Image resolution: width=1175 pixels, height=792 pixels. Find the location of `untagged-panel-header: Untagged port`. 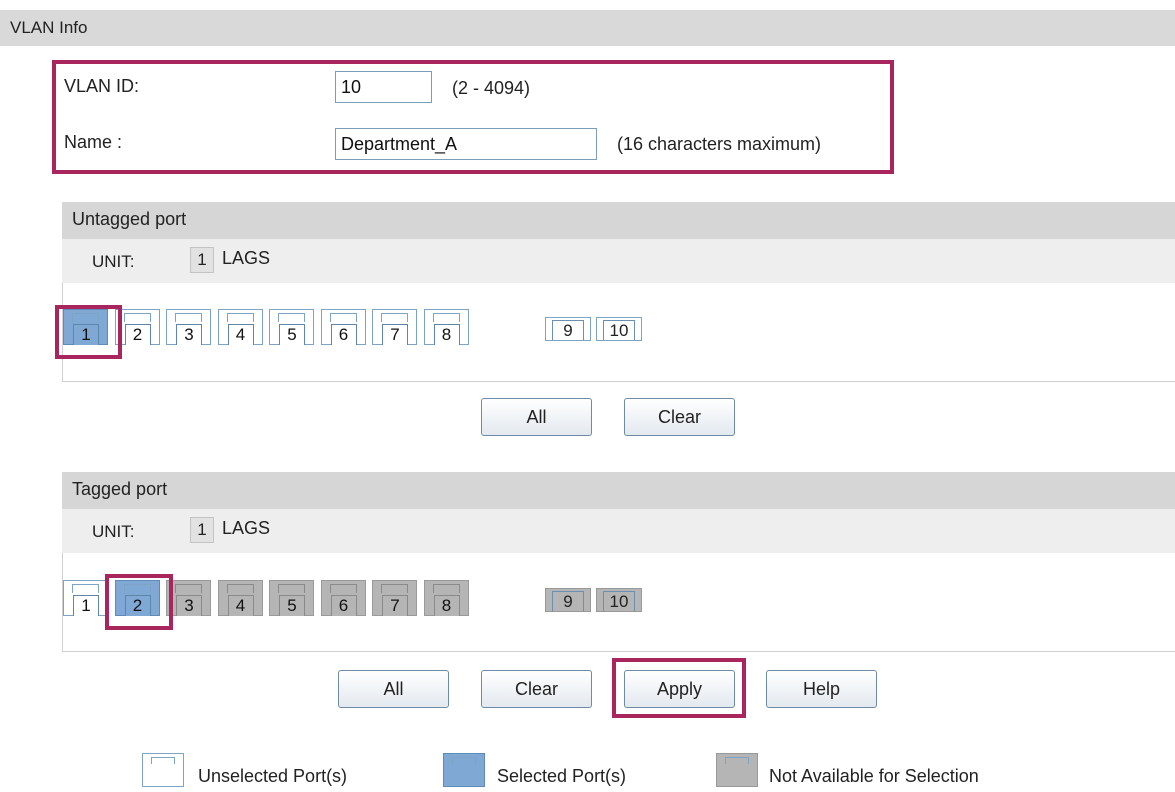

untagged-panel-header: Untagged port is located at coordinates (618, 220).